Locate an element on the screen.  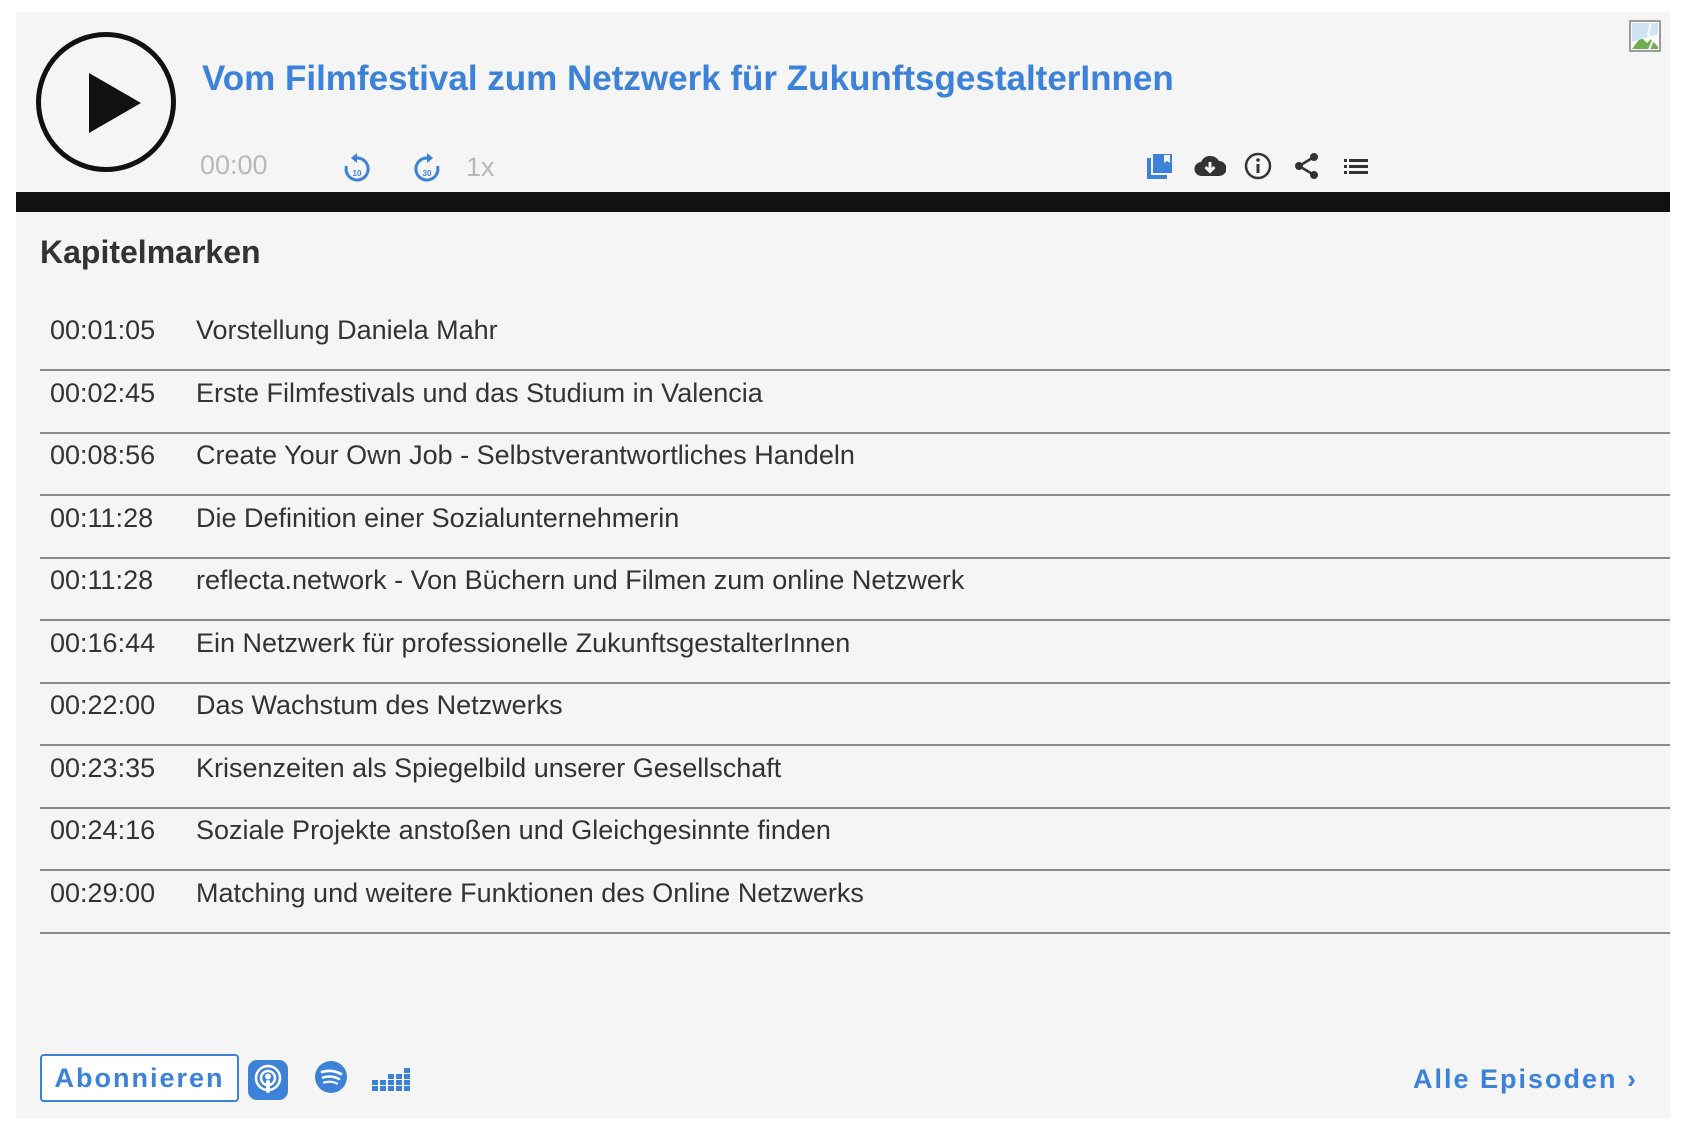
chapter-time: 00:24:16 is located at coordinates (103, 830).